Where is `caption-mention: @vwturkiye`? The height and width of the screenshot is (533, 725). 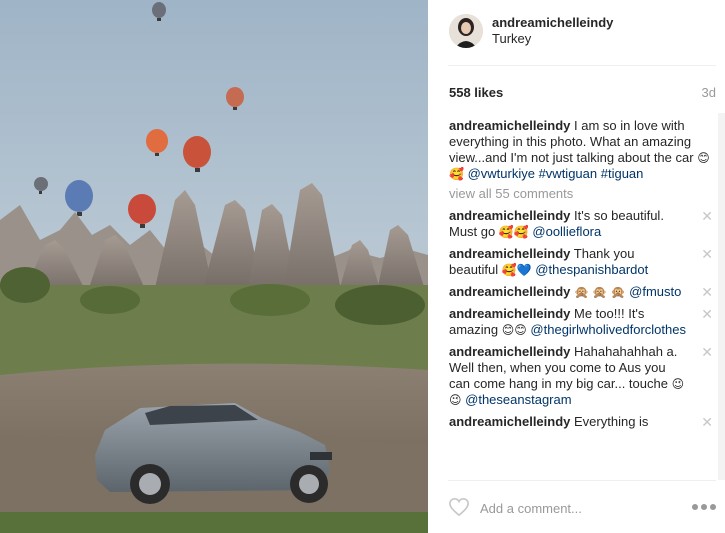 caption-mention: @vwturkiye is located at coordinates (501, 173).